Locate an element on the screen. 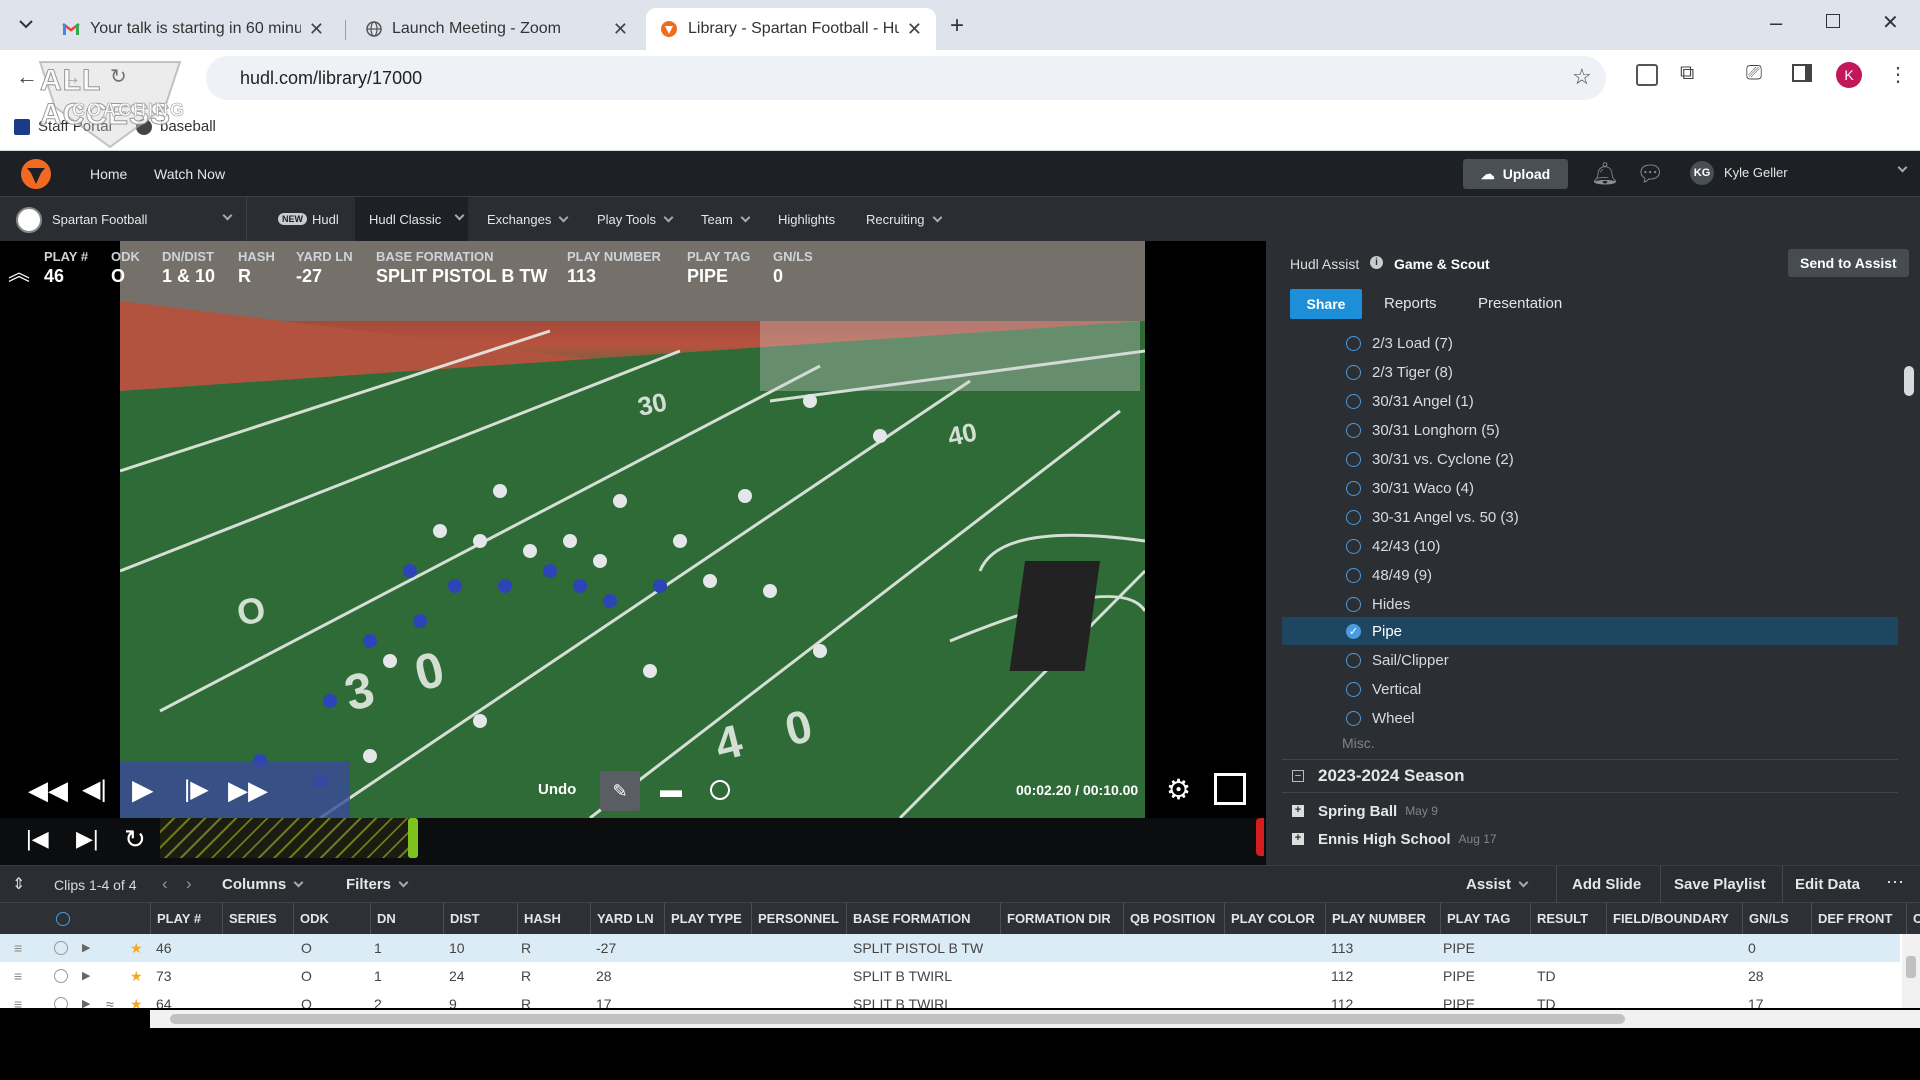 Image resolution: width=1920 pixels, height=1080 pixels. assist-dropdown: Assist is located at coordinates (1497, 884).